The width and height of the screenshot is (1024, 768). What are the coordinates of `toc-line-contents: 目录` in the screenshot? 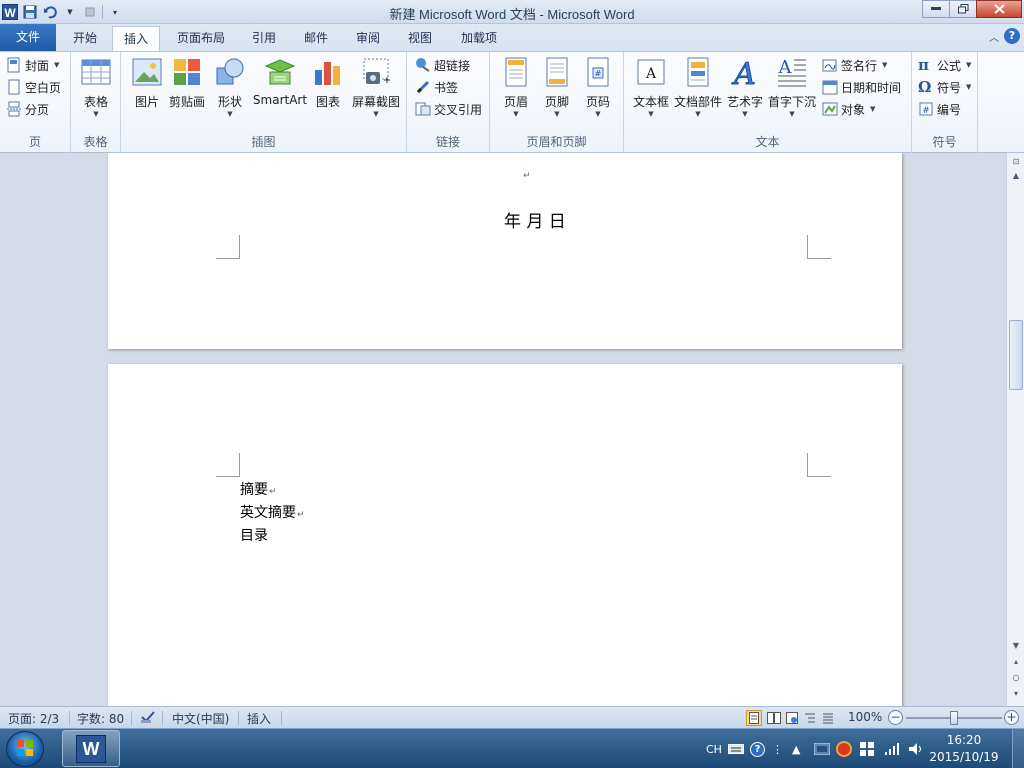 It's located at (272, 536).